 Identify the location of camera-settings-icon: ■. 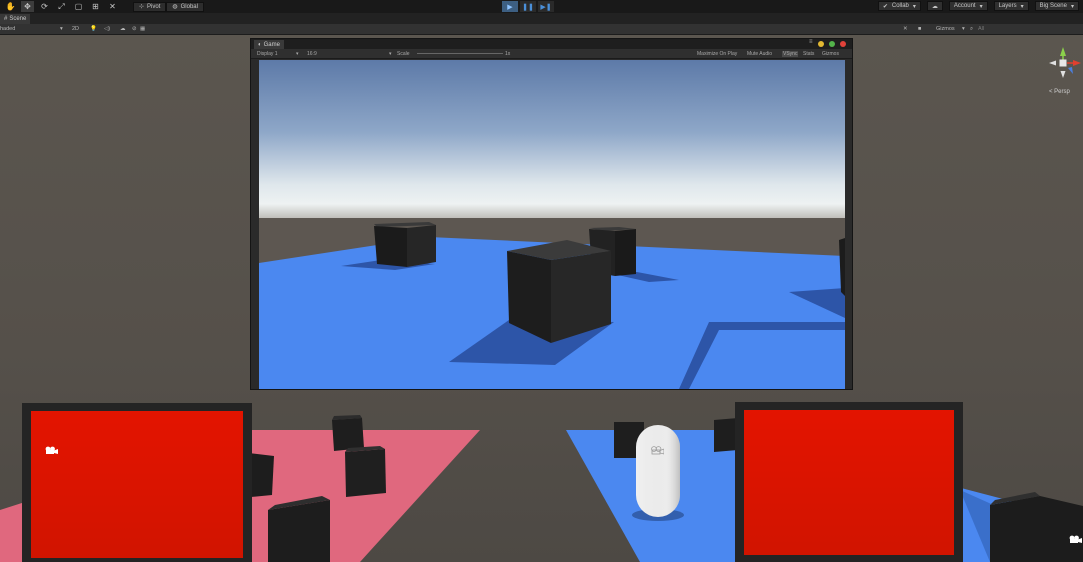
(919, 29).